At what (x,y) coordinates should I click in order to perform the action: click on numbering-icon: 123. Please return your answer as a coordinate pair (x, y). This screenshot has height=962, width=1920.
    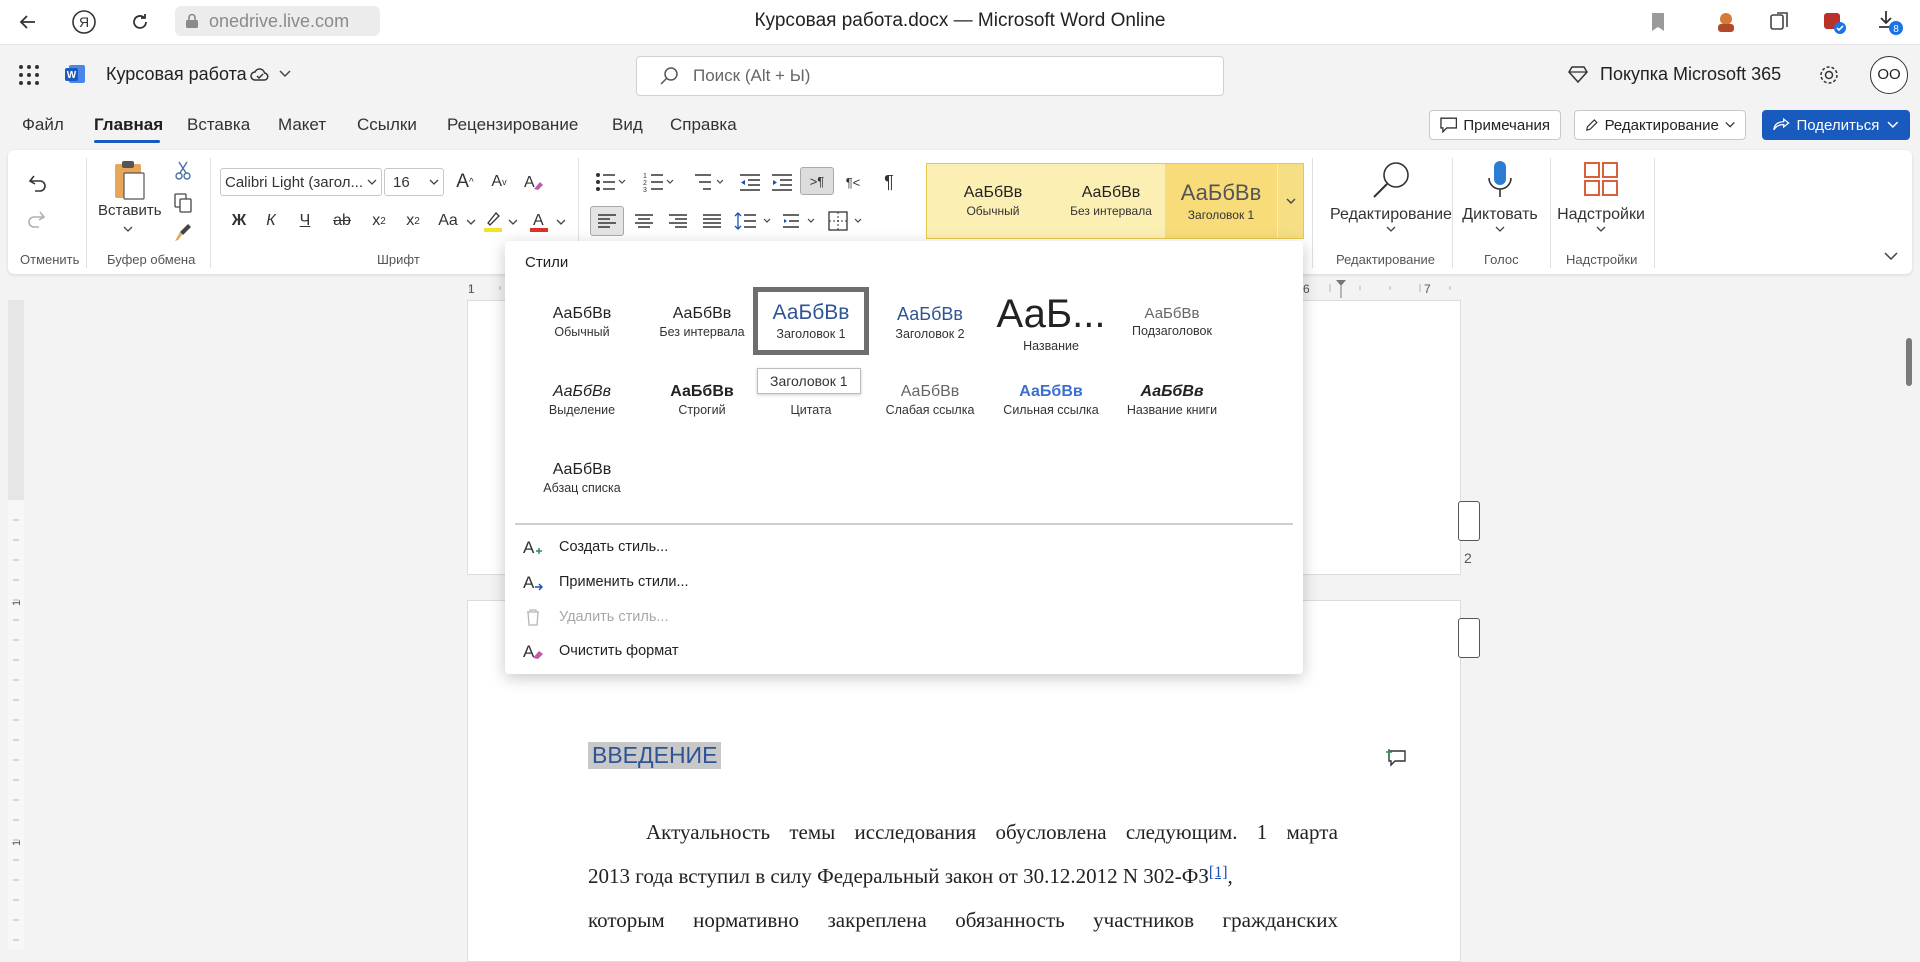
    Looking at the image, I should click on (659, 182).